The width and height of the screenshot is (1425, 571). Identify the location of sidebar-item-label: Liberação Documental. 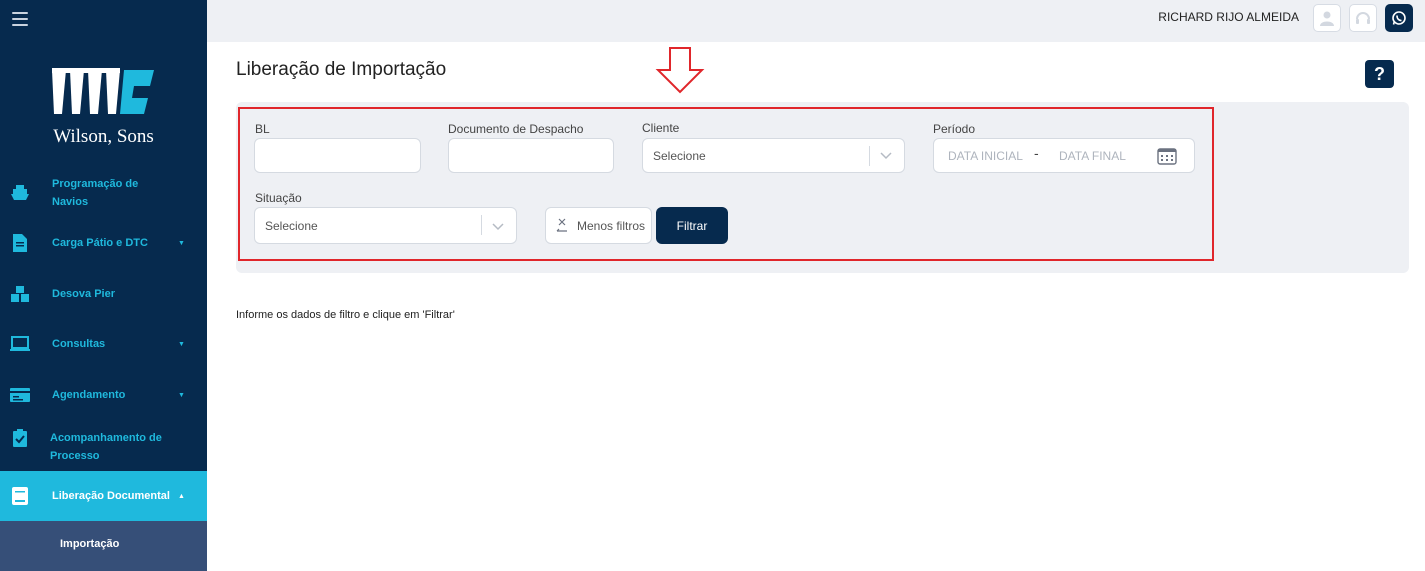
(111, 496).